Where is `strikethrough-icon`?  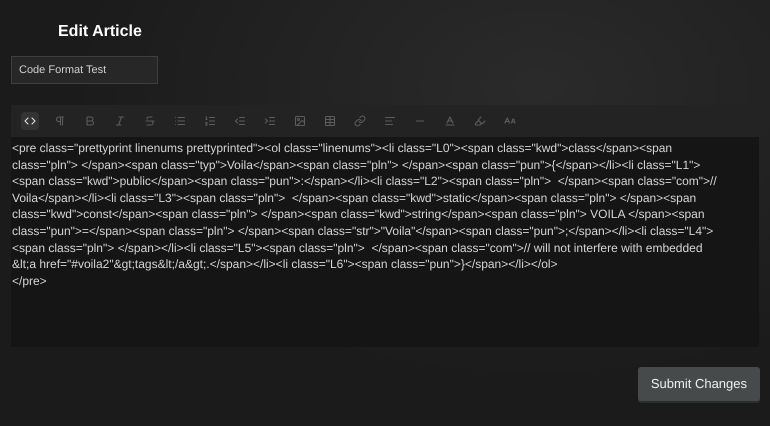 strikethrough-icon is located at coordinates (150, 121).